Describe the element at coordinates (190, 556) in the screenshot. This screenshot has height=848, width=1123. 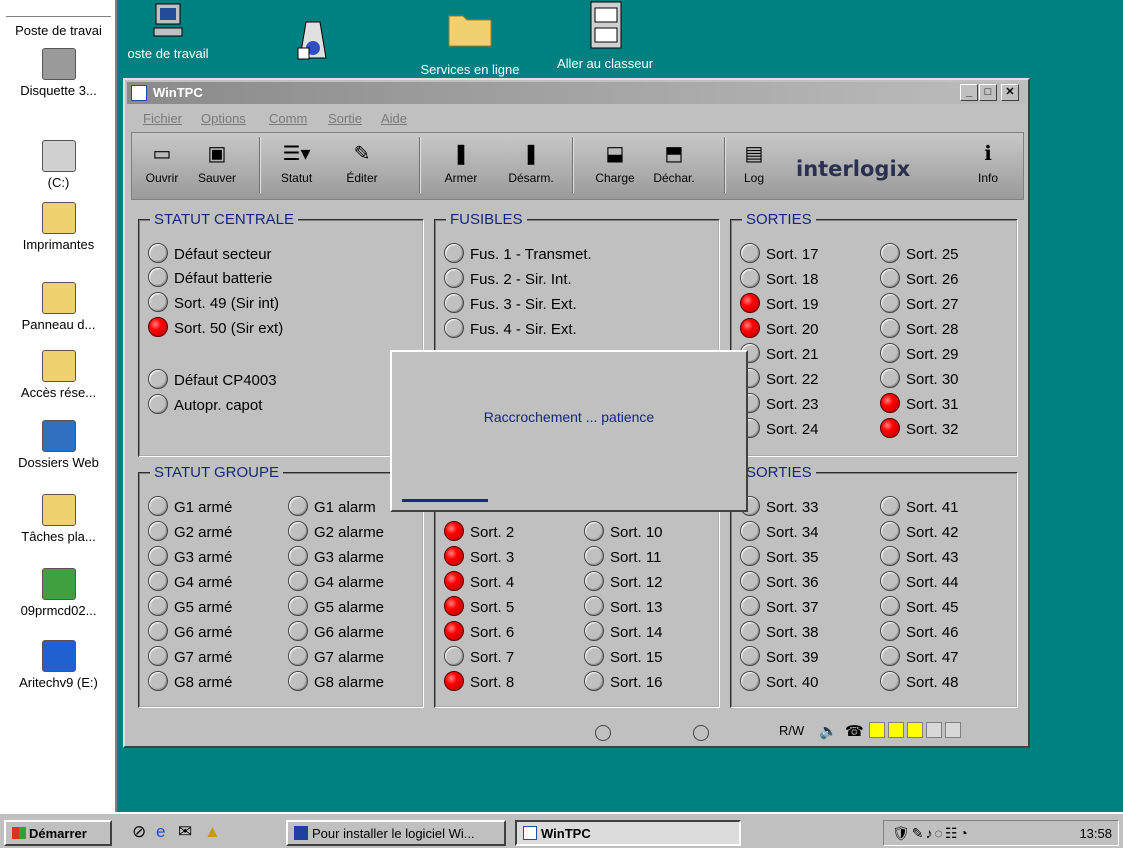
I see `group-row: G3 armé` at that location.